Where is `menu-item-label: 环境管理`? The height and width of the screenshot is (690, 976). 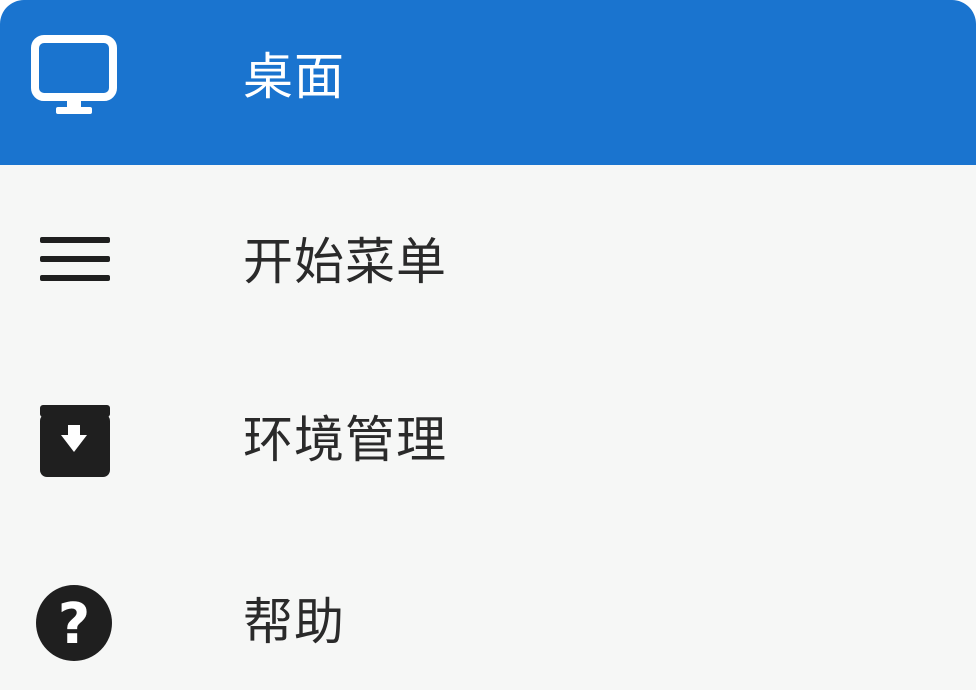
menu-item-label: 环境管理 is located at coordinates (345, 440).